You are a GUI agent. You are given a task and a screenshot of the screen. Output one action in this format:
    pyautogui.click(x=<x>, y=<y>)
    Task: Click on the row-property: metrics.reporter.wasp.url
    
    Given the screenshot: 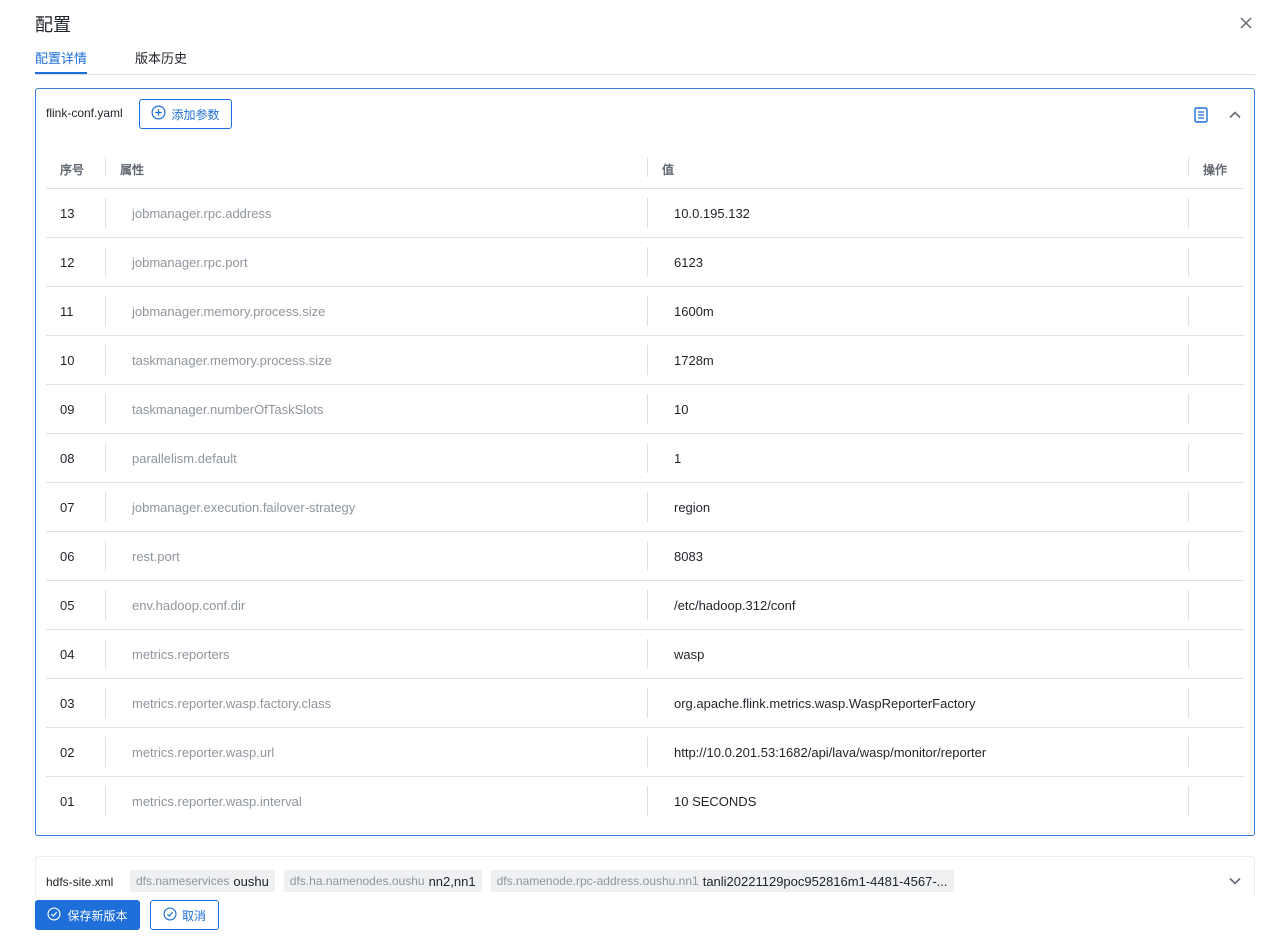 What is the action you would take?
    pyautogui.click(x=203, y=752)
    